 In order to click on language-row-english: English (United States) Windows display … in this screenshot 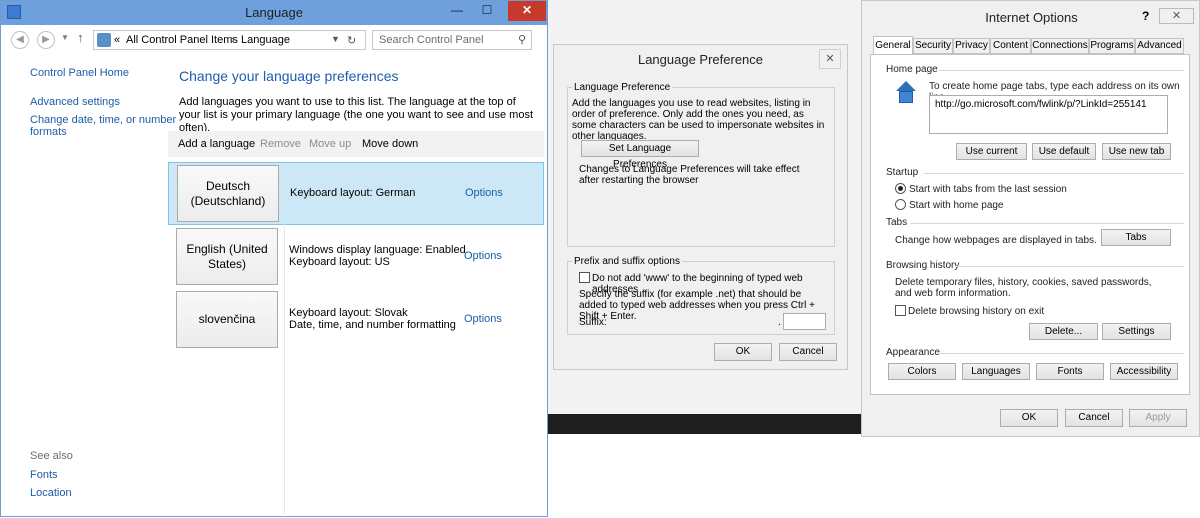, I will do `click(356, 257)`.